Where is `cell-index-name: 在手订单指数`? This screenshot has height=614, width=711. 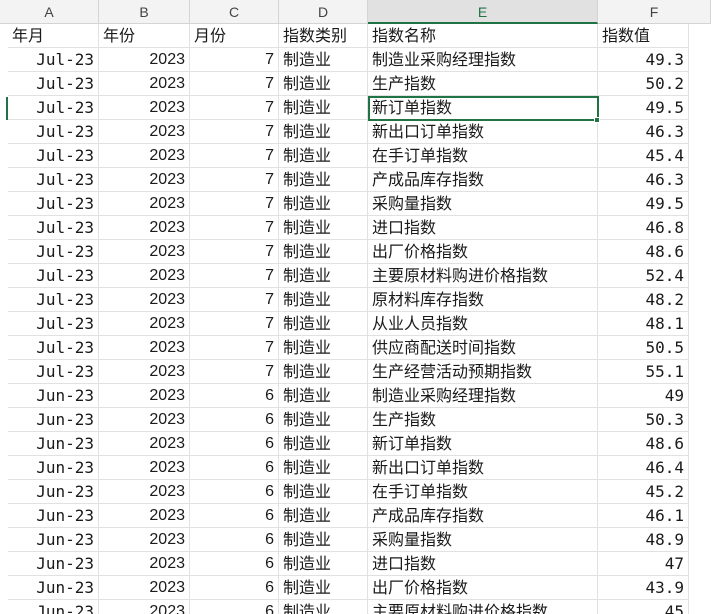
cell-index-name: 在手订单指数 is located at coordinates (483, 156).